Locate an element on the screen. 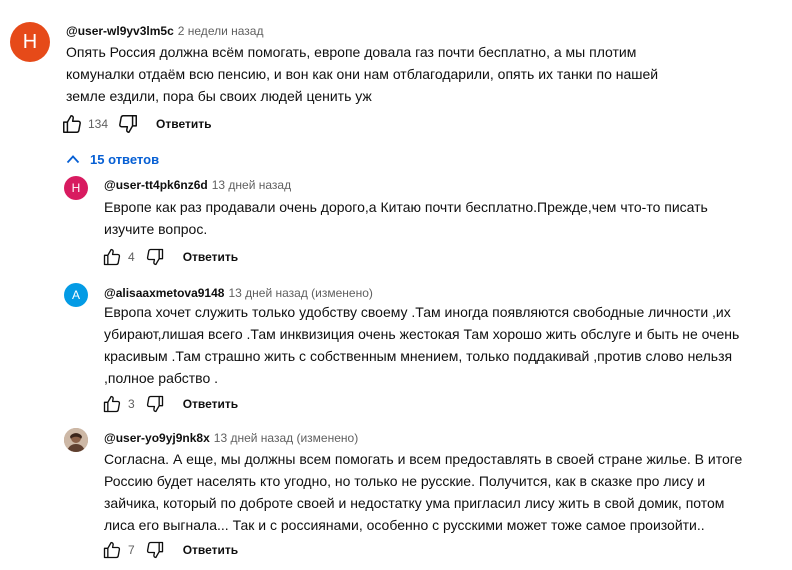 Image resolution: width=792 pixels, height=570 pixels. comment-header: @user-yo9yj9nk8x 13 дней назад (изменено) is located at coordinates (231, 438).